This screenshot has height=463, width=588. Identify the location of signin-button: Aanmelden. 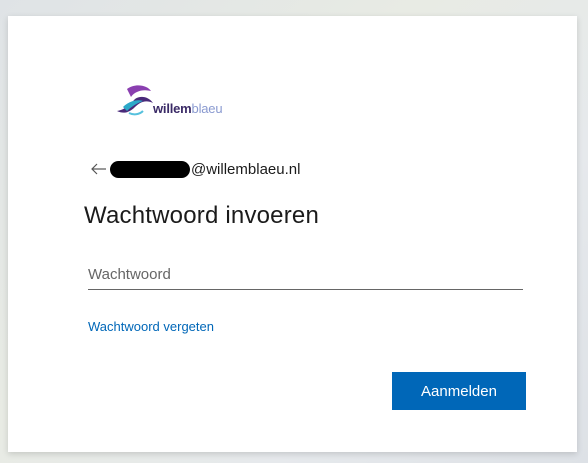
(459, 391).